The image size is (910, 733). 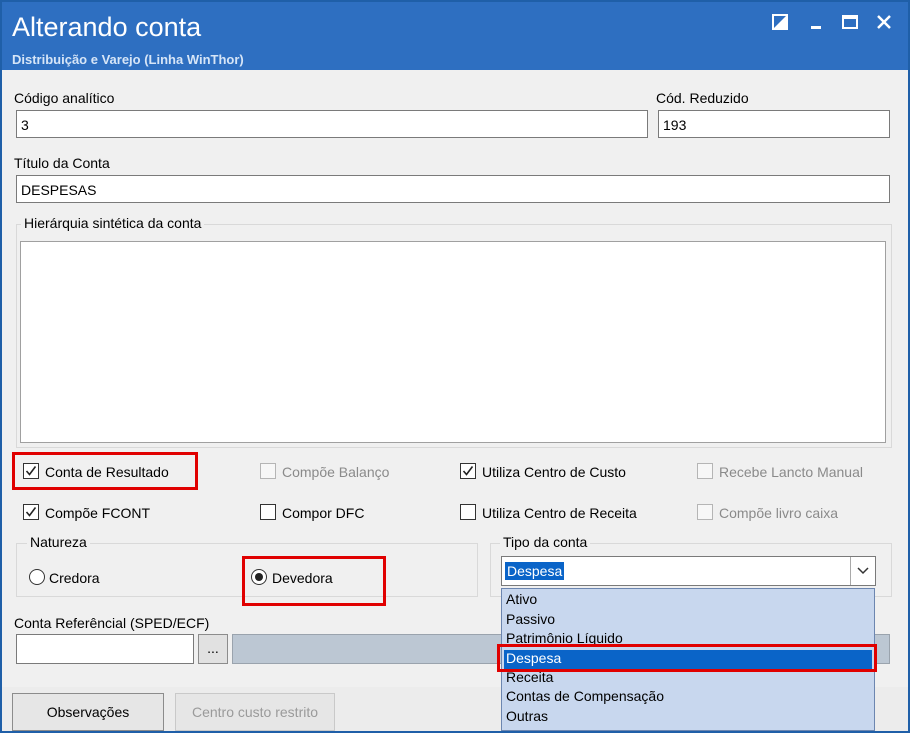 I want to click on maximize-icon, so click(x=850, y=24).